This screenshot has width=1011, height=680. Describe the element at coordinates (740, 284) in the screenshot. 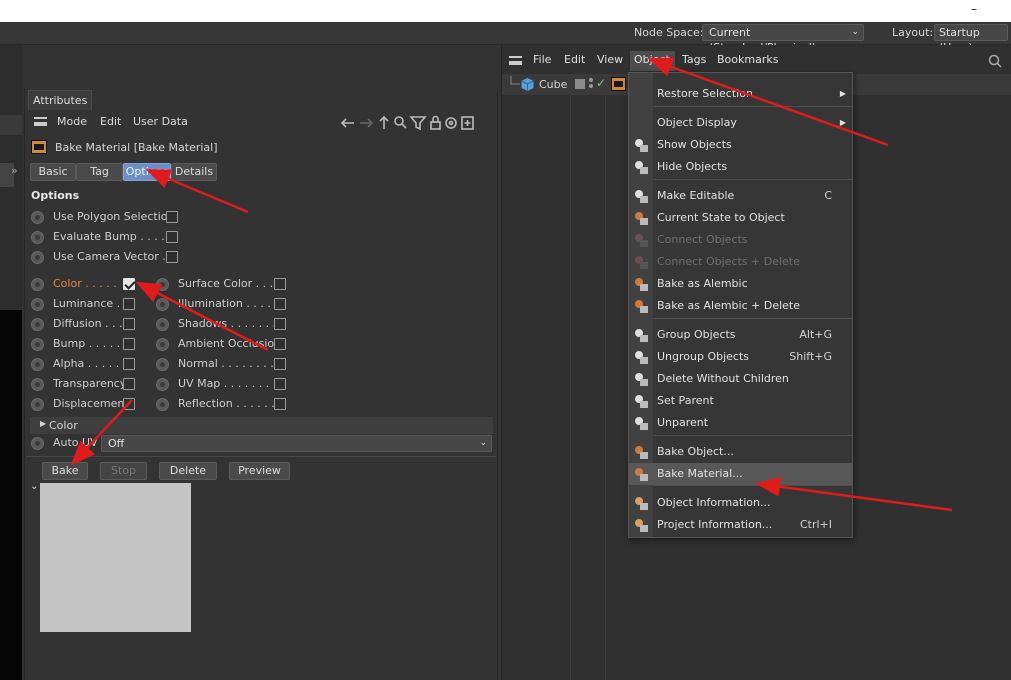

I see `menu-item-bake-as-alembic: Bake as Alembic` at that location.